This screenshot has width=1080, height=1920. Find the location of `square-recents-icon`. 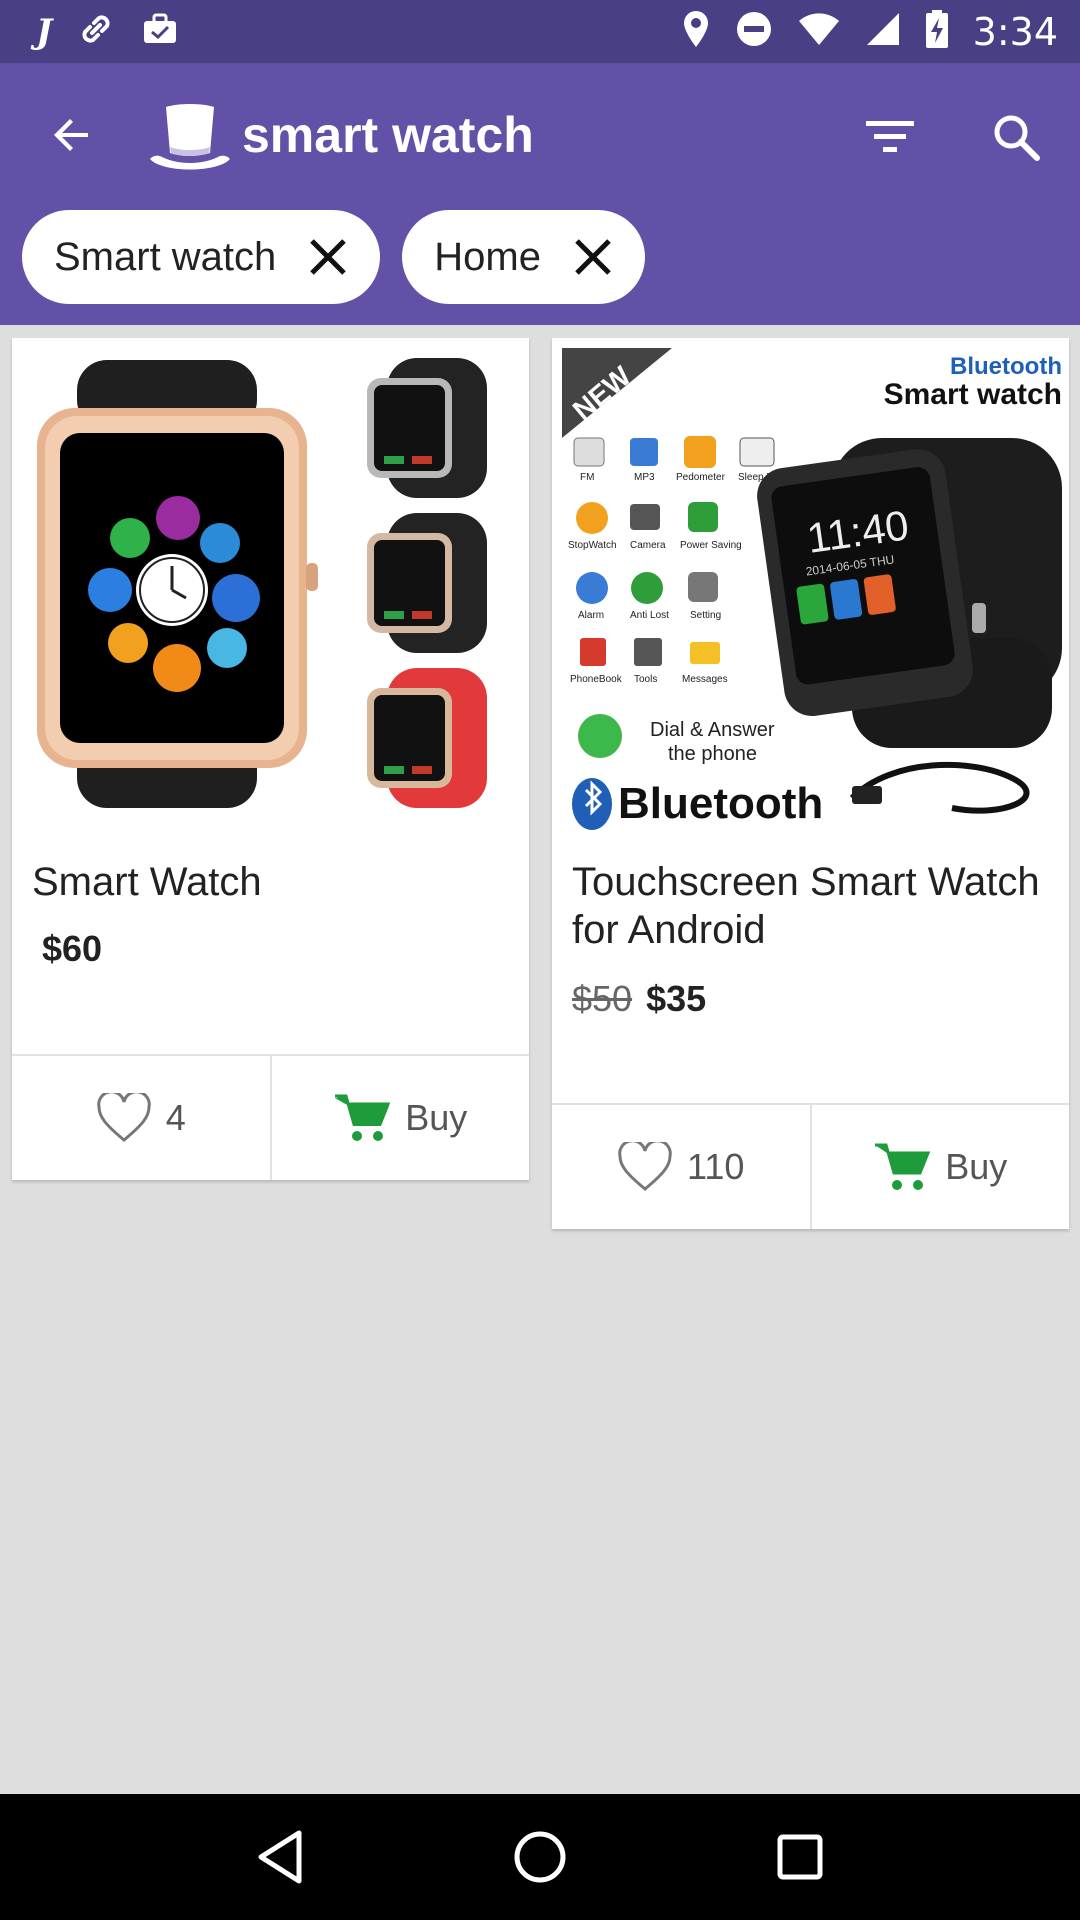

square-recents-icon is located at coordinates (800, 1857).